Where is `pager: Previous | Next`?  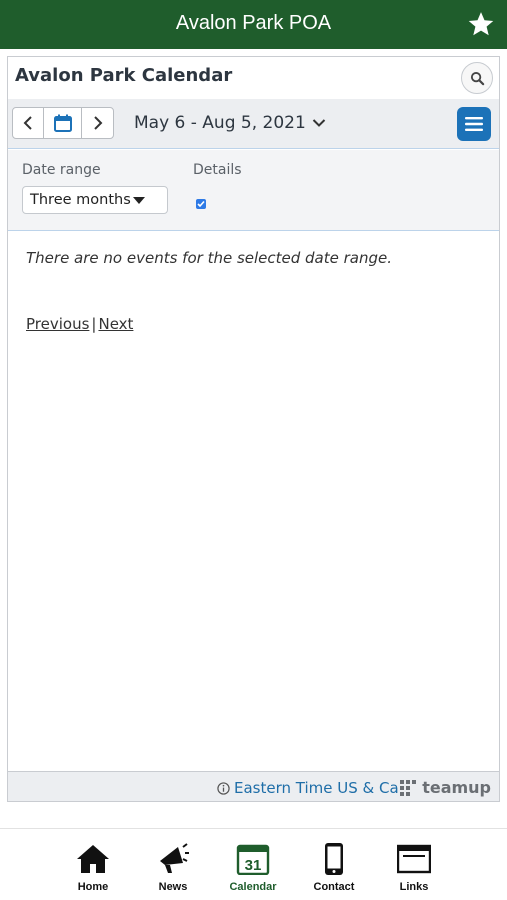 pager: Previous | Next is located at coordinates (79, 324).